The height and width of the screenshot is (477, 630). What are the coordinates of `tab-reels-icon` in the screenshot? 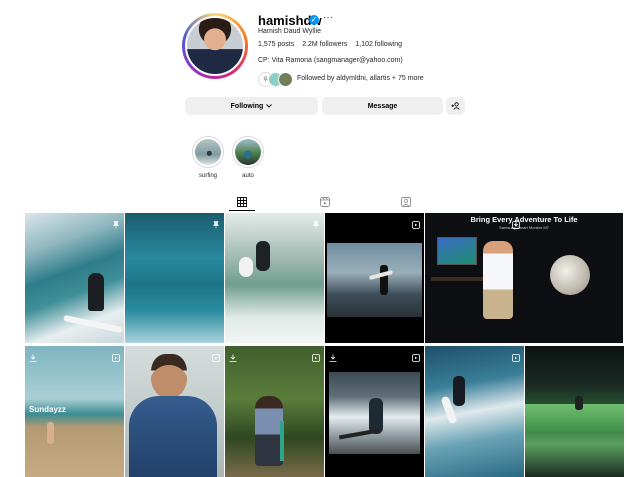 It's located at (325, 202).